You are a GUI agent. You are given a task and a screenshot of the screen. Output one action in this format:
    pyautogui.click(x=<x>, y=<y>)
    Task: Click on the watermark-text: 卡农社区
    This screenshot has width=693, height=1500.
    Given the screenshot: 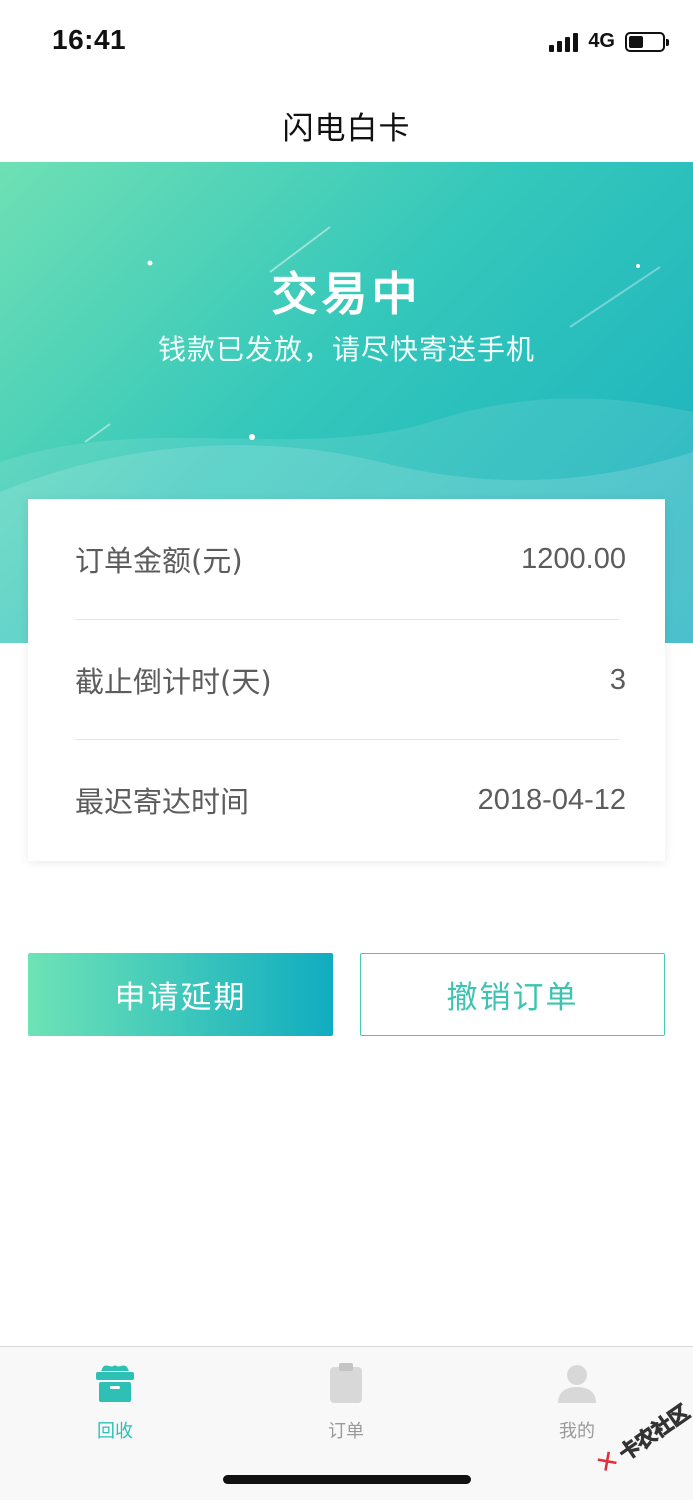 What is the action you would take?
    pyautogui.click(x=653, y=1432)
    